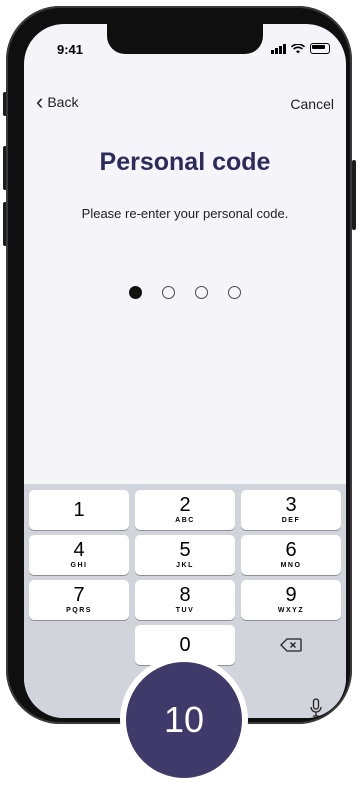 The image size is (360, 787). Describe the element at coordinates (70, 49) in the screenshot. I see `status-time: 9:41` at that location.